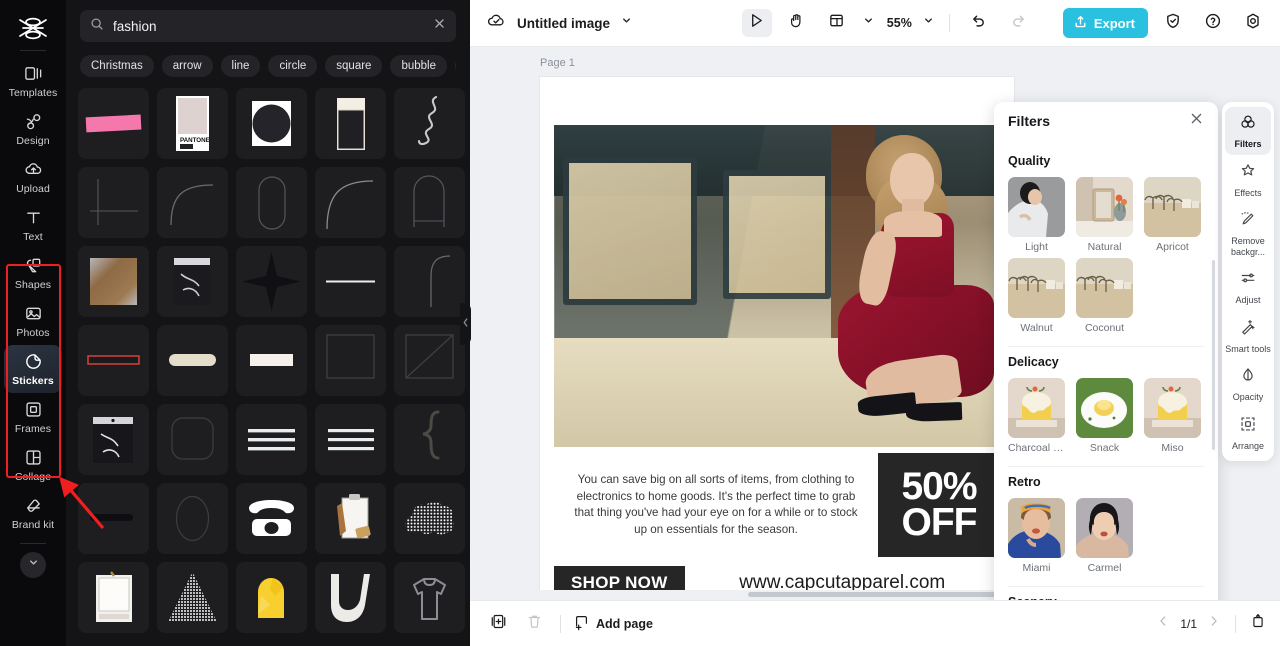 The height and width of the screenshot is (646, 1280). I want to click on sidebar-item-templates: Templates, so click(33, 81).